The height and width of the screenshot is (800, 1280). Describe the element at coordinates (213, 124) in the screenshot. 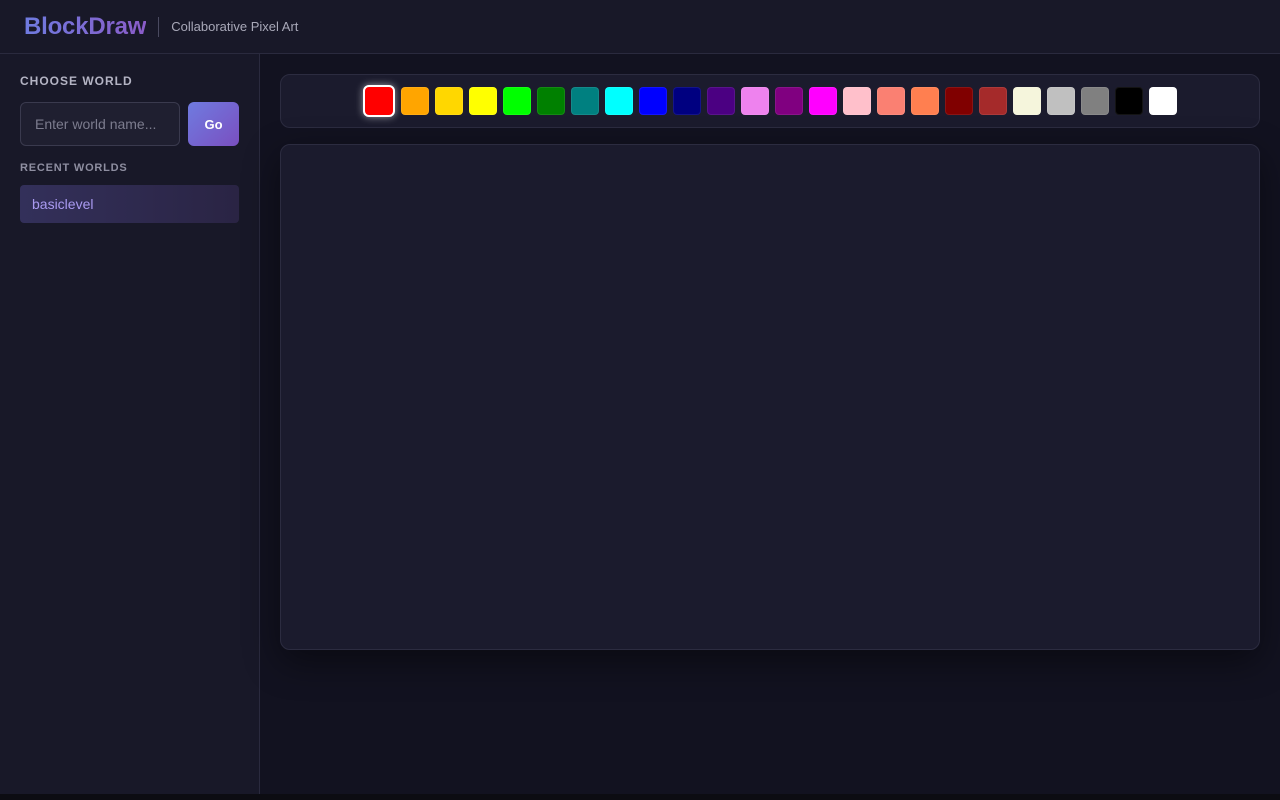

I see `go-button: Go` at that location.